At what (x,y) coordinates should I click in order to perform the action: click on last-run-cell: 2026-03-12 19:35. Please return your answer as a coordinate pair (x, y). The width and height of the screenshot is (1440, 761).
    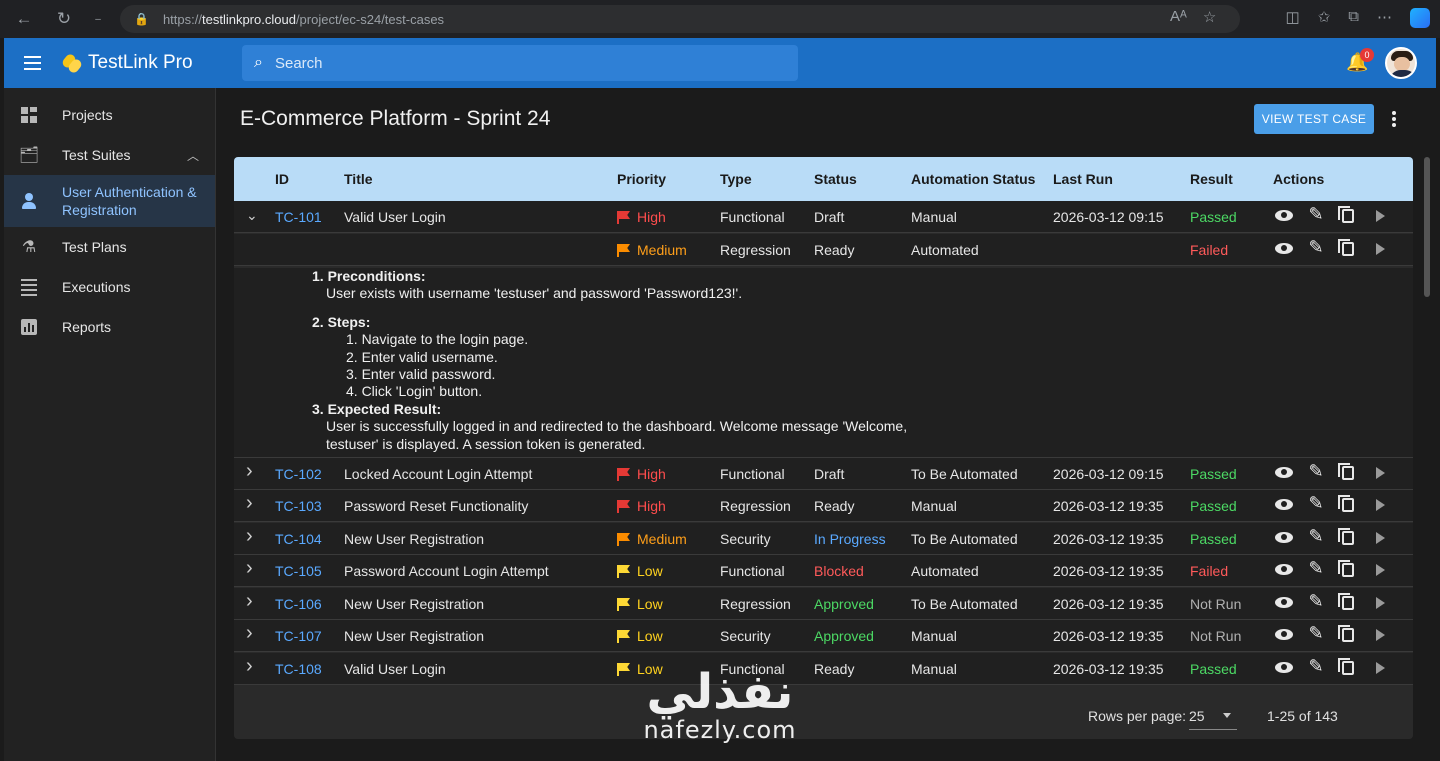
    Looking at the image, I should click on (1108, 669).